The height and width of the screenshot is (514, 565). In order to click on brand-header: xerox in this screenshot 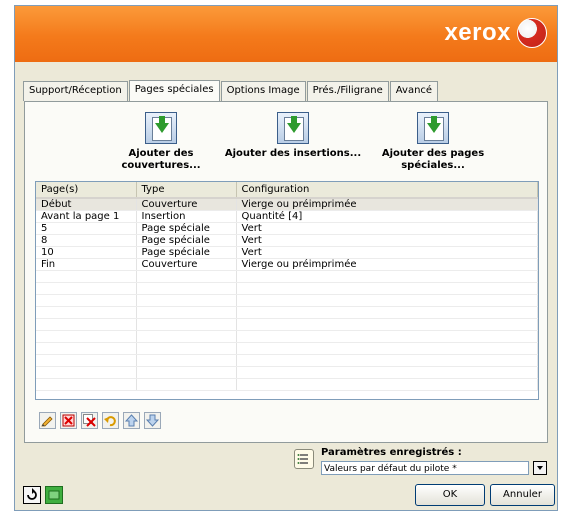, I will do `click(286, 34)`.